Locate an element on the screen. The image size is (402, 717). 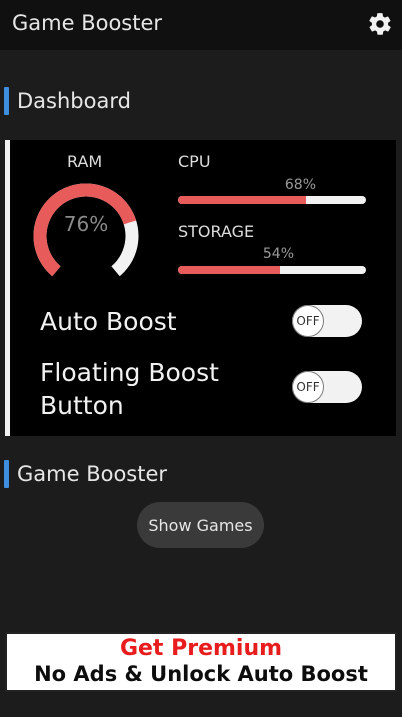
cpu-meter-fill is located at coordinates (242, 200).